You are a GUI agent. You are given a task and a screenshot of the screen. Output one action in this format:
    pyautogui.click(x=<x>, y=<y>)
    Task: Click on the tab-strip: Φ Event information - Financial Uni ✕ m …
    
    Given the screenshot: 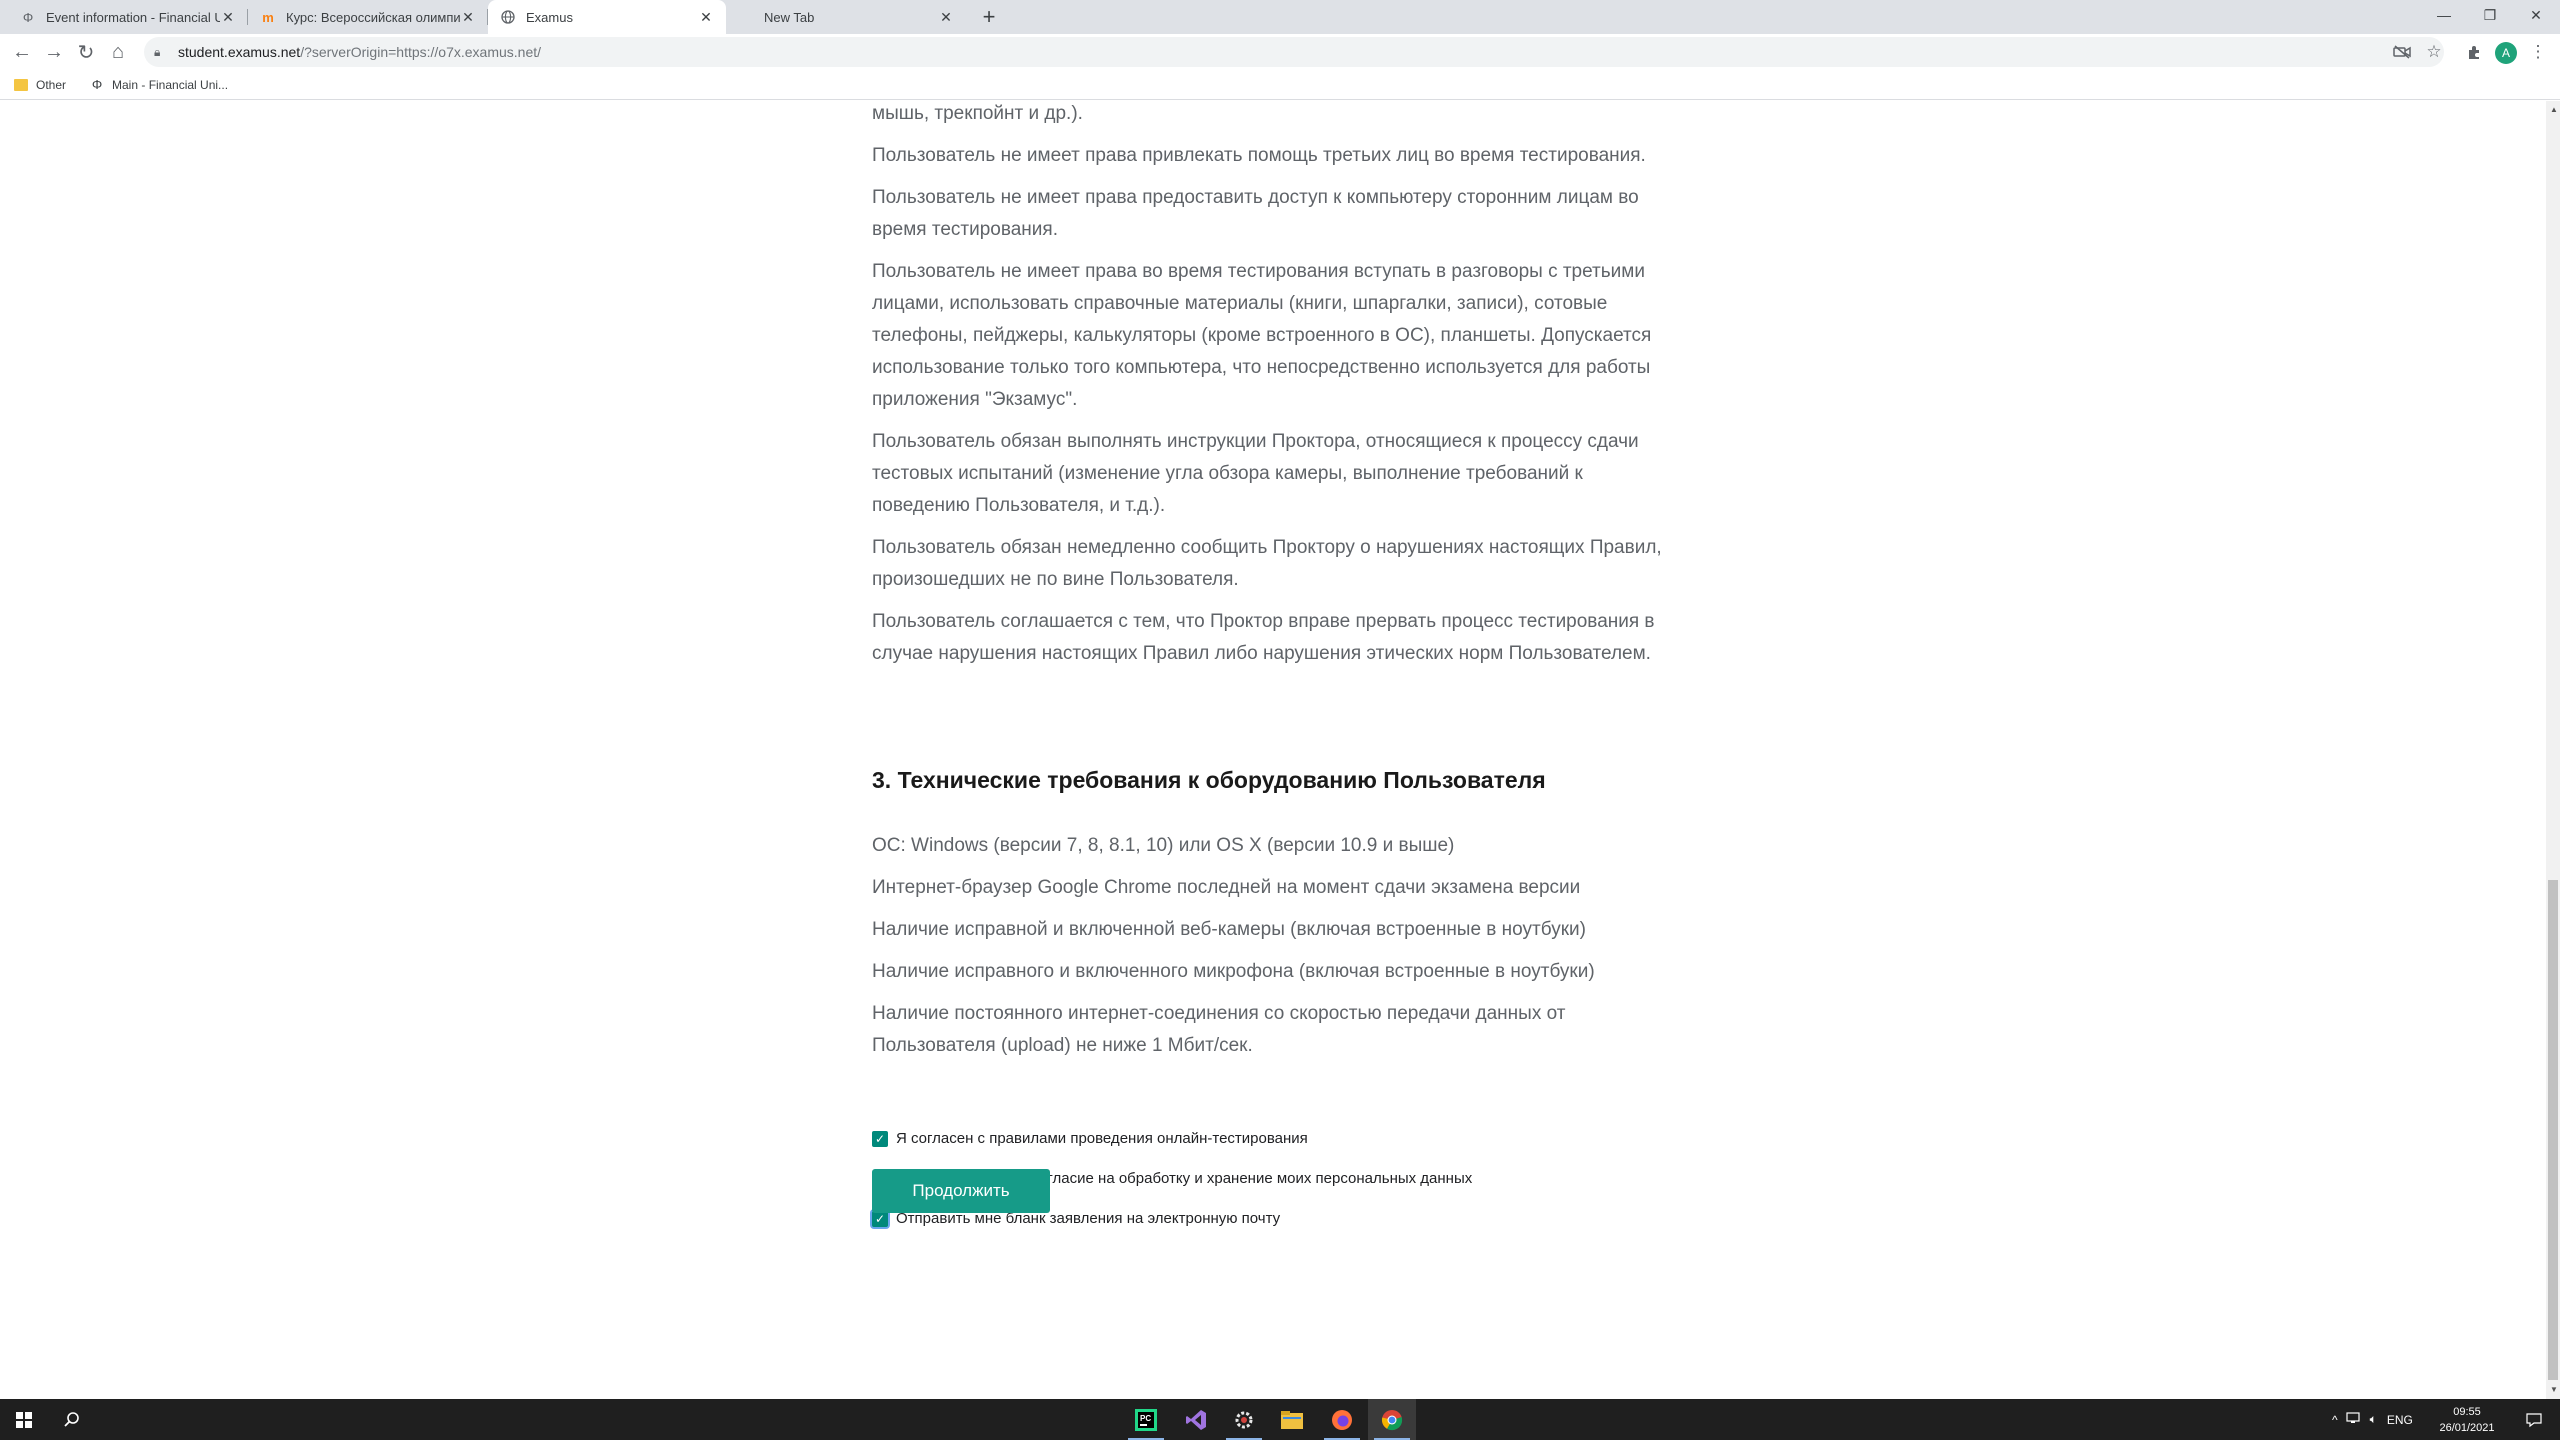 What is the action you would take?
    pyautogui.click(x=1280, y=17)
    